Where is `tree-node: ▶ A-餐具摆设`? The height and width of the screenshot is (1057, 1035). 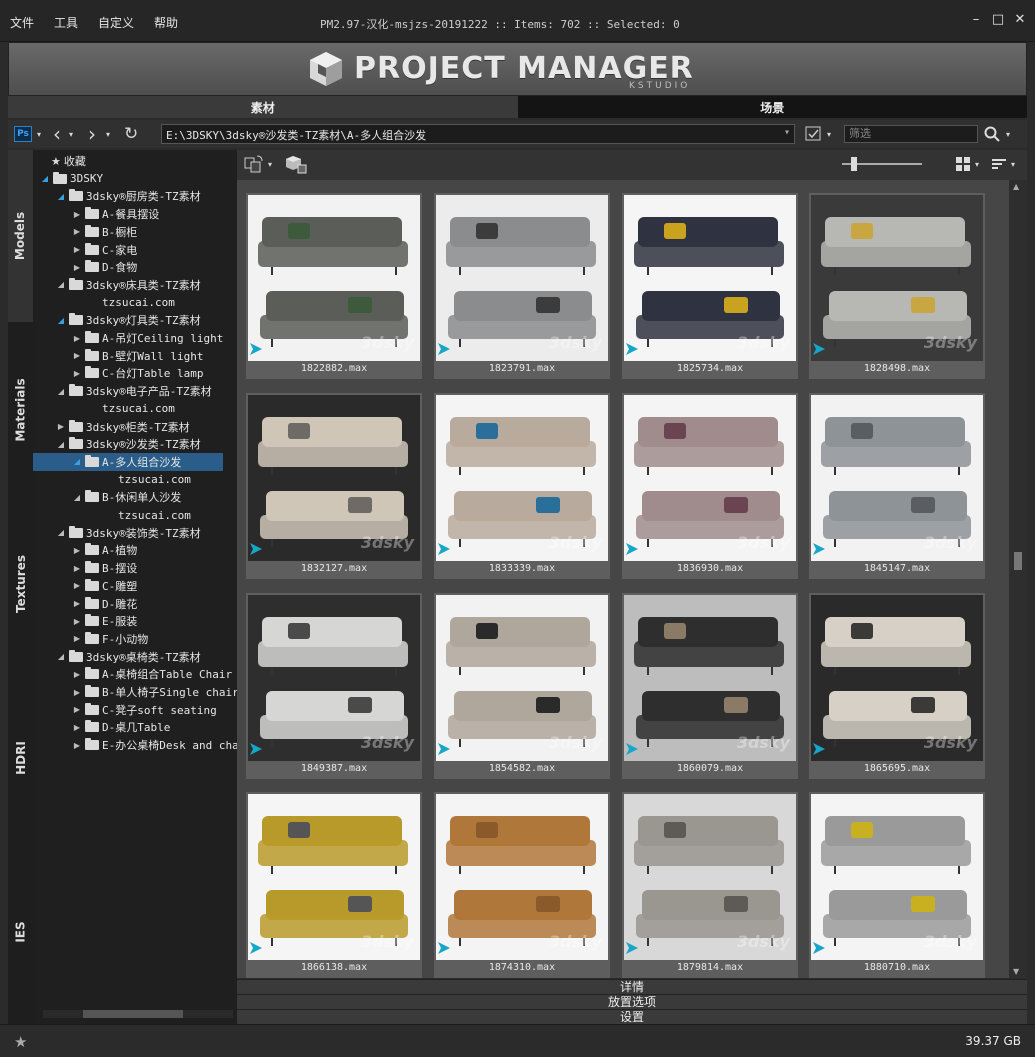 tree-node: ▶ A-餐具摆设 is located at coordinates (115, 214).